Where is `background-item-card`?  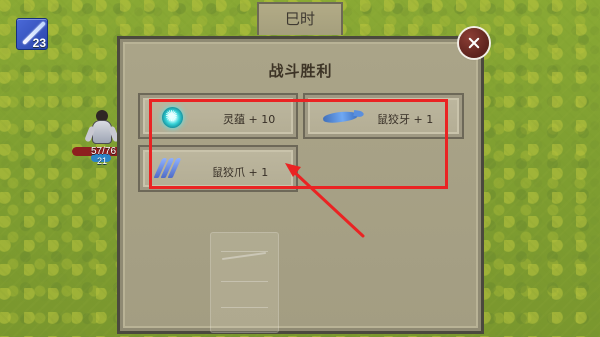 background-item-card is located at coordinates (244, 282).